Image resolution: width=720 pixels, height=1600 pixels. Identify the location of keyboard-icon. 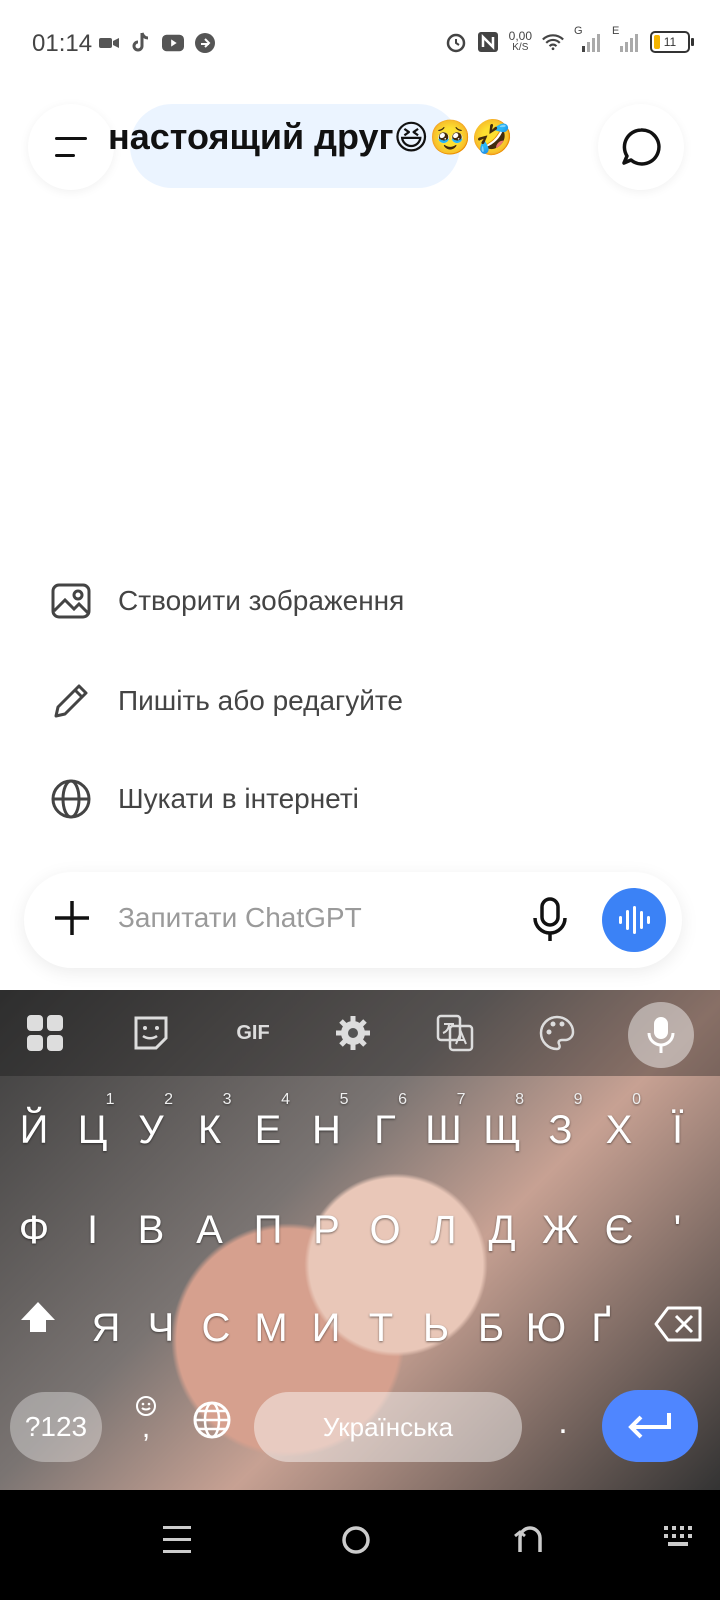
(678, 1536).